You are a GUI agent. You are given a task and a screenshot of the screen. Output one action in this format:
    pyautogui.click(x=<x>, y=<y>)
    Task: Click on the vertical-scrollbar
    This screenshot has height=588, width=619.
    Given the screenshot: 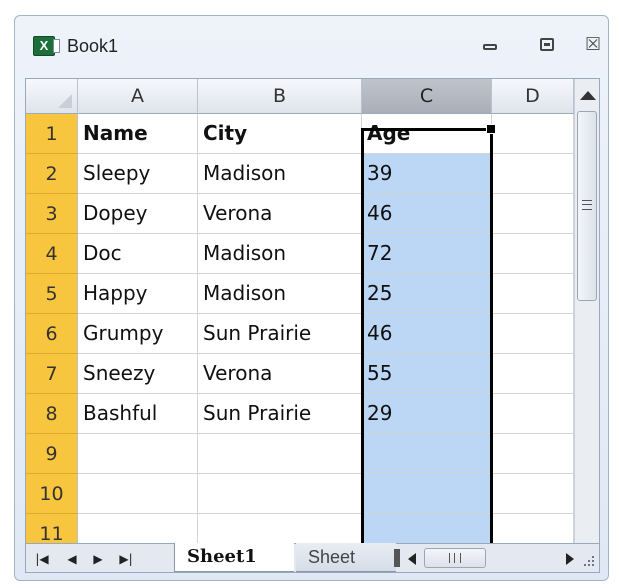 What is the action you would take?
    pyautogui.click(x=586, y=324)
    